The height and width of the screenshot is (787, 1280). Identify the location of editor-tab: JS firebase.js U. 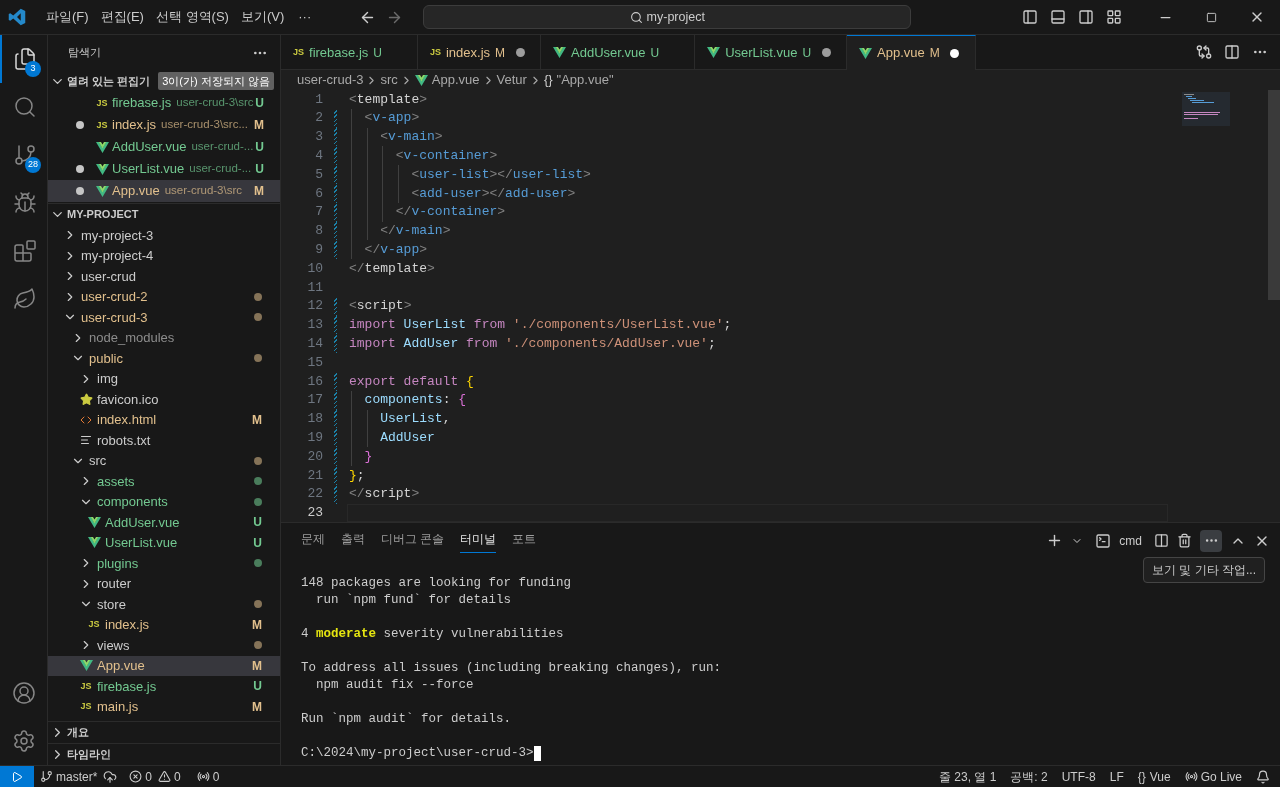
(349, 52).